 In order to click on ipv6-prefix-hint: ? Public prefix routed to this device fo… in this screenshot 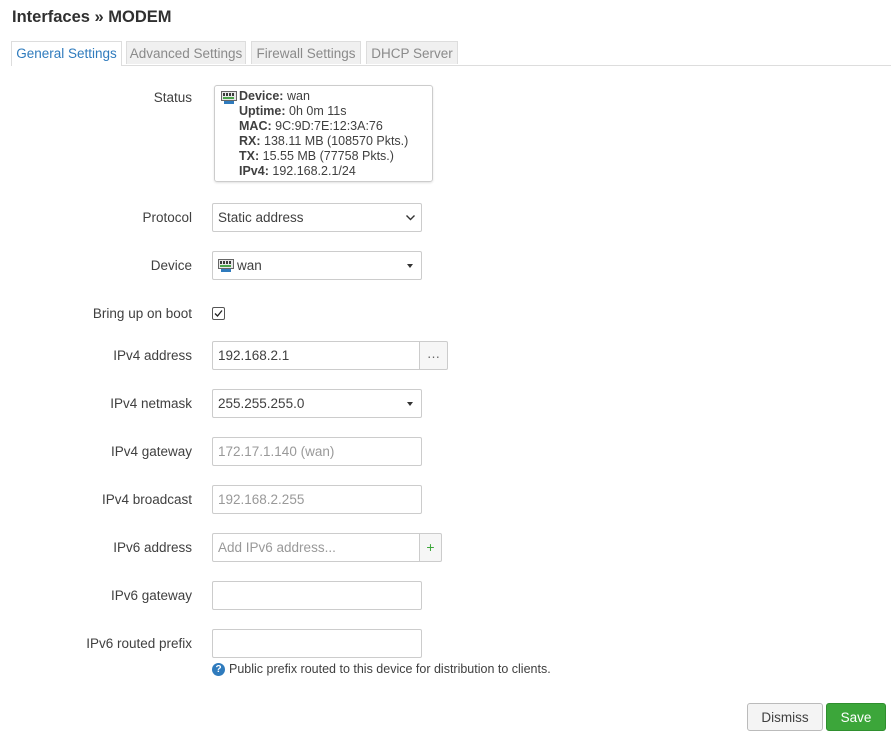, I will do `click(381, 669)`.